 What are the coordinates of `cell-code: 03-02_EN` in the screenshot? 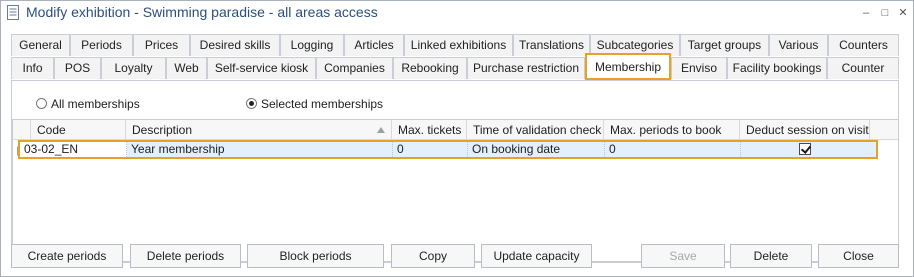 It's located at (73, 149).